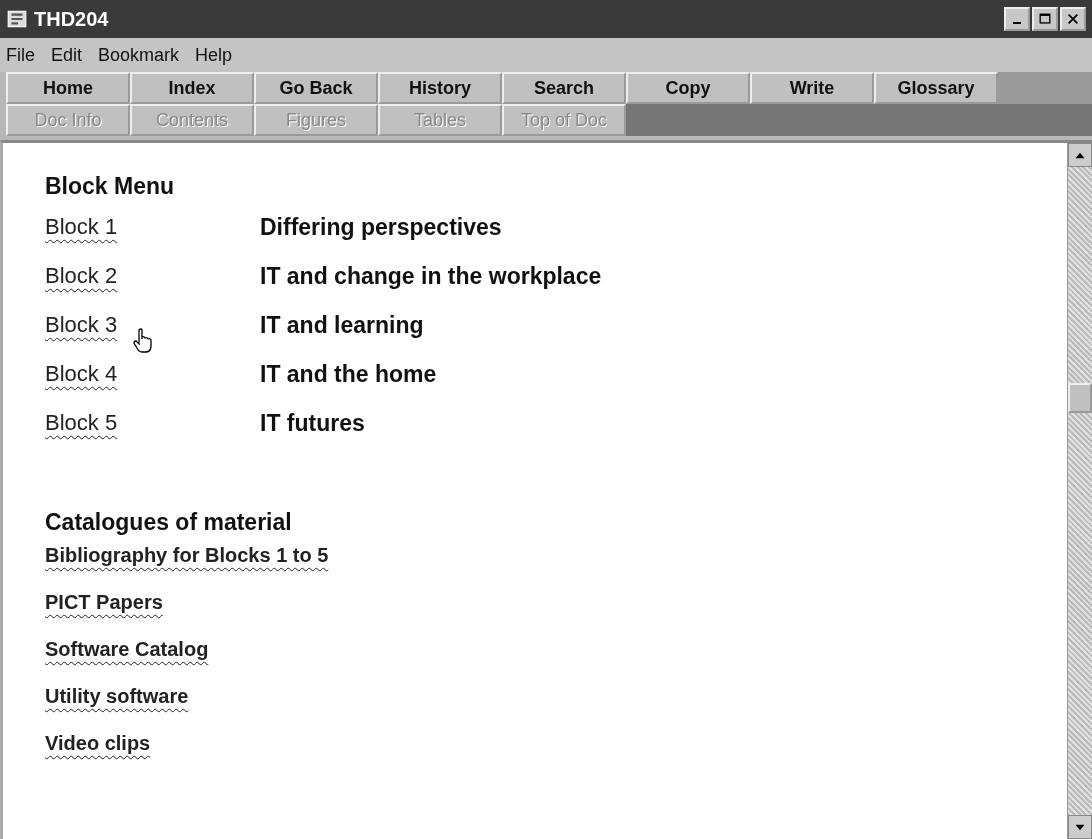 This screenshot has height=839, width=1092. I want to click on block-link: Block 4, so click(81, 373).